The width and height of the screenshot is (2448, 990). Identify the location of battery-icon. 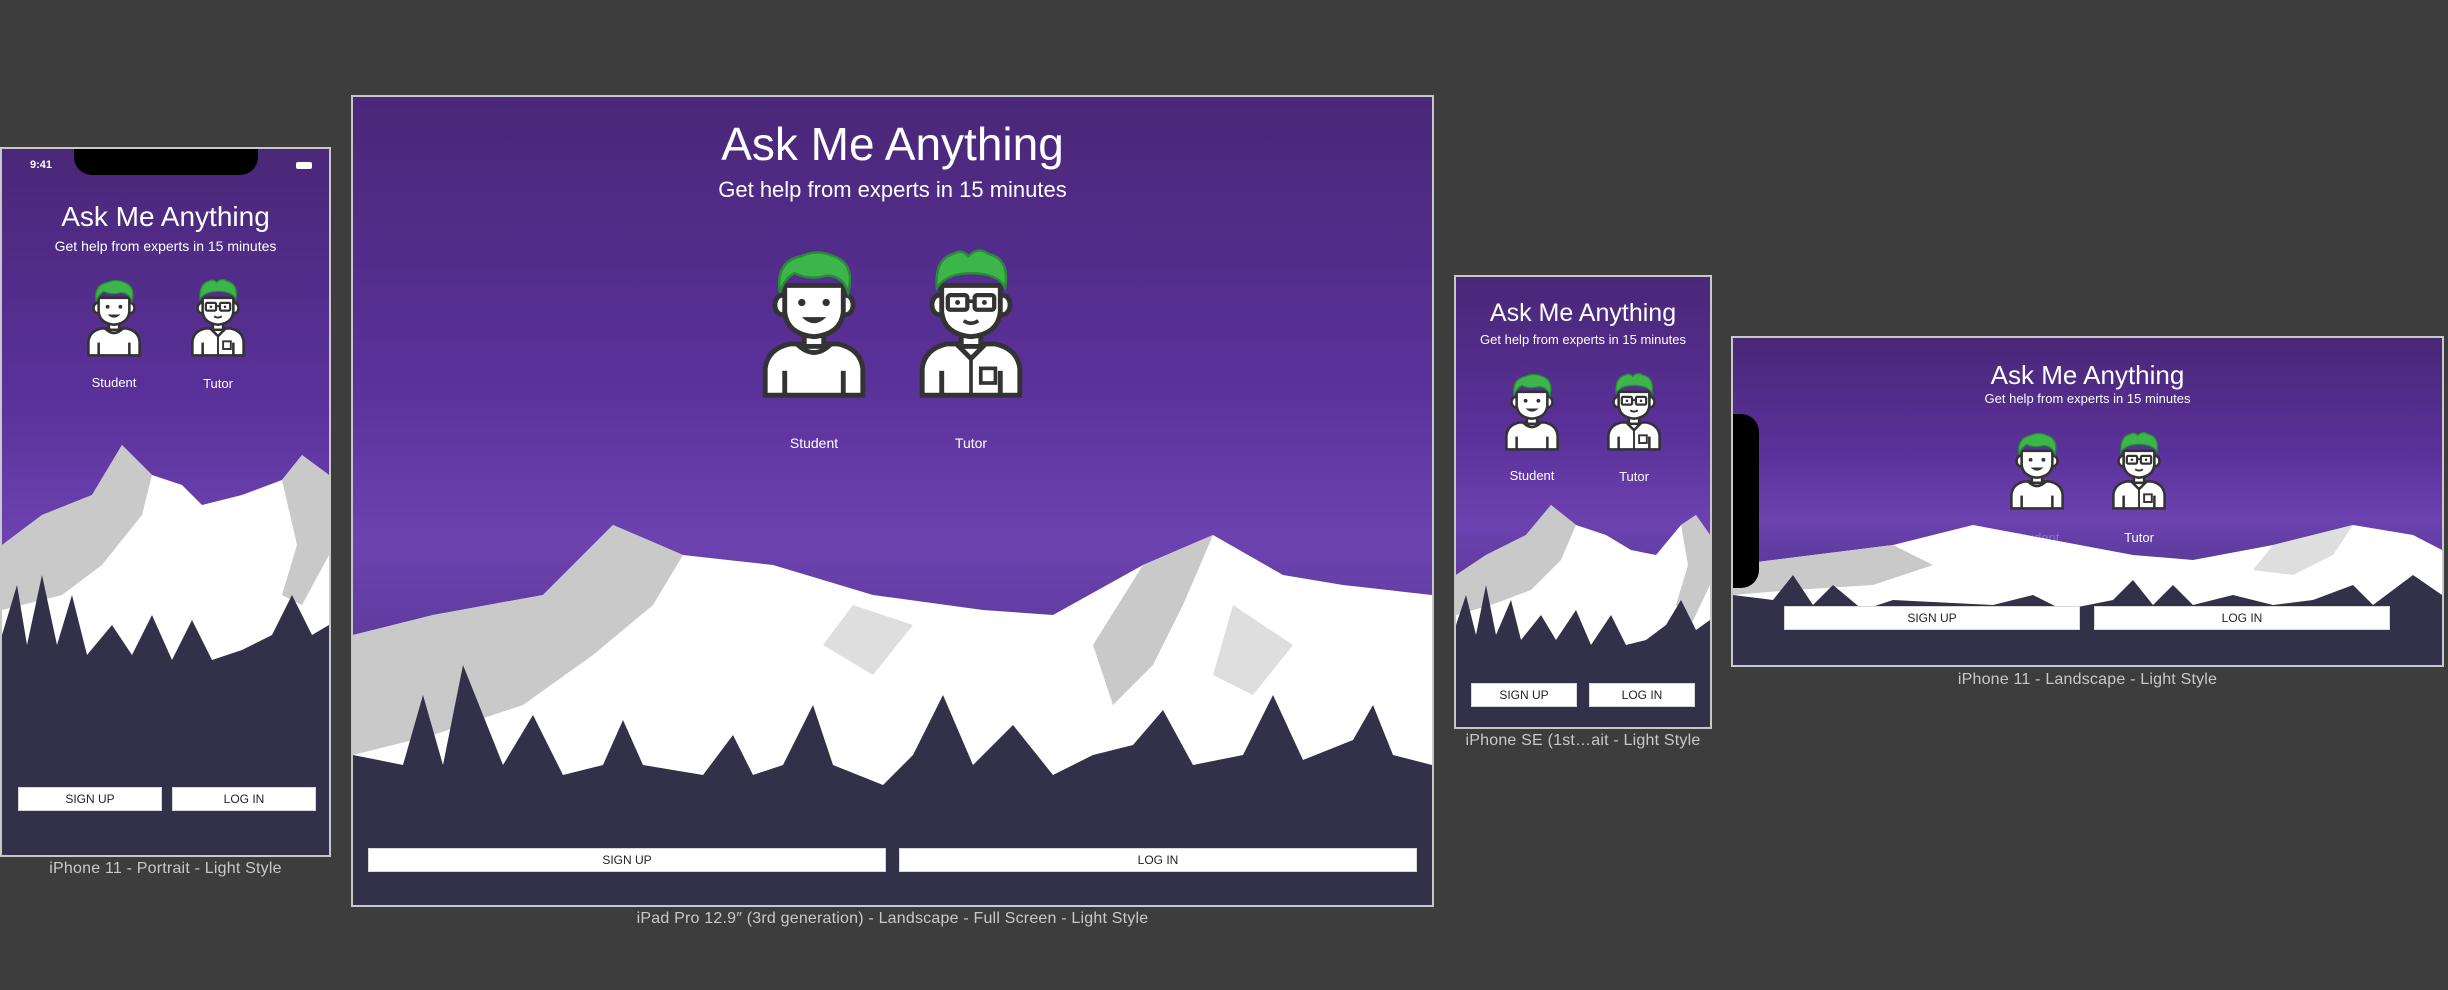
(304, 165).